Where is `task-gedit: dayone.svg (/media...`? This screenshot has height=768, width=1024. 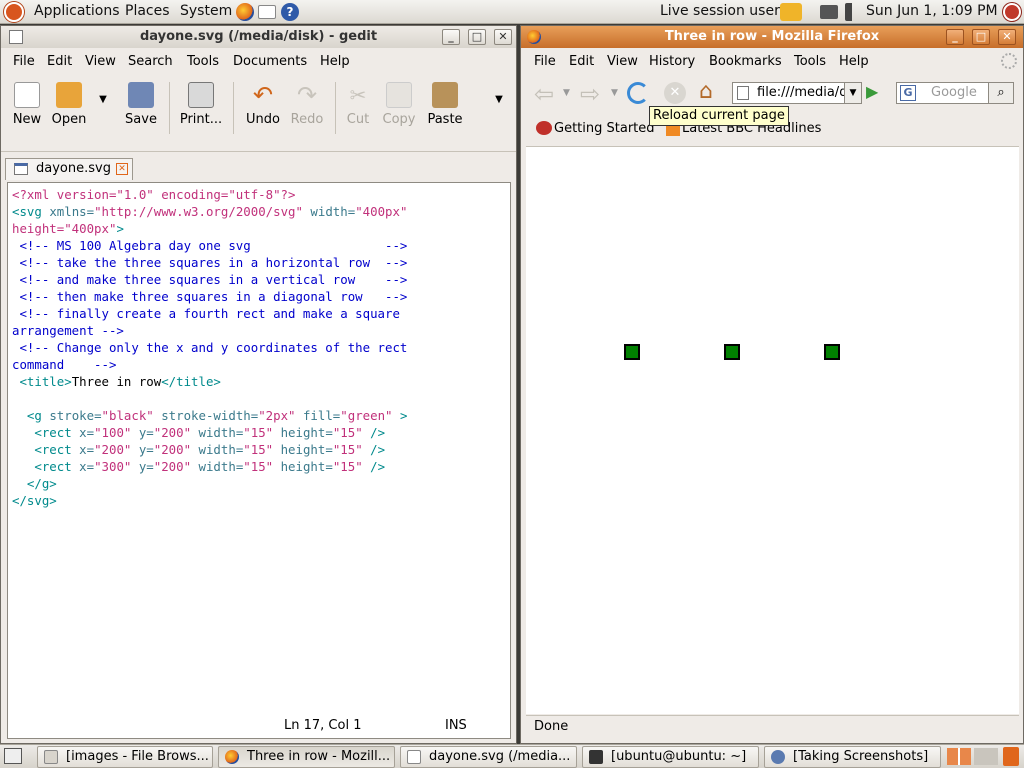 task-gedit: dayone.svg (/media... is located at coordinates (488, 757).